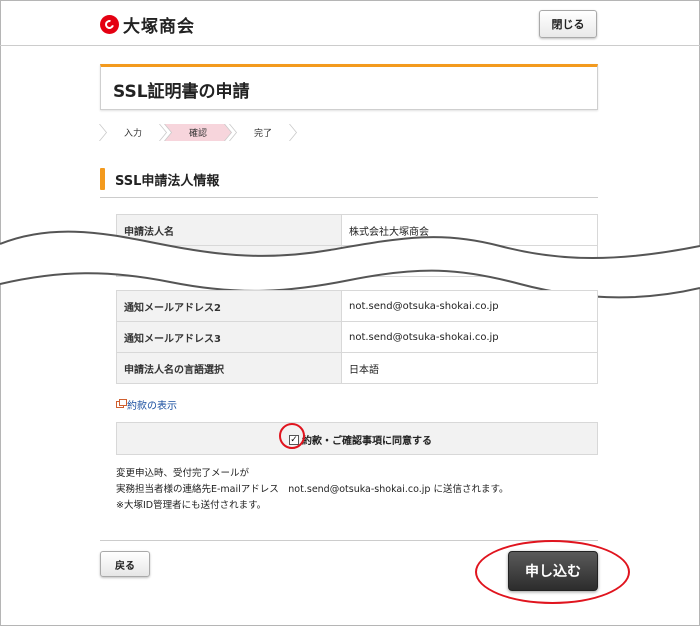 This screenshot has height=626, width=700. I want to click on page-title-box: SSL証明書の申請, so click(349, 87).